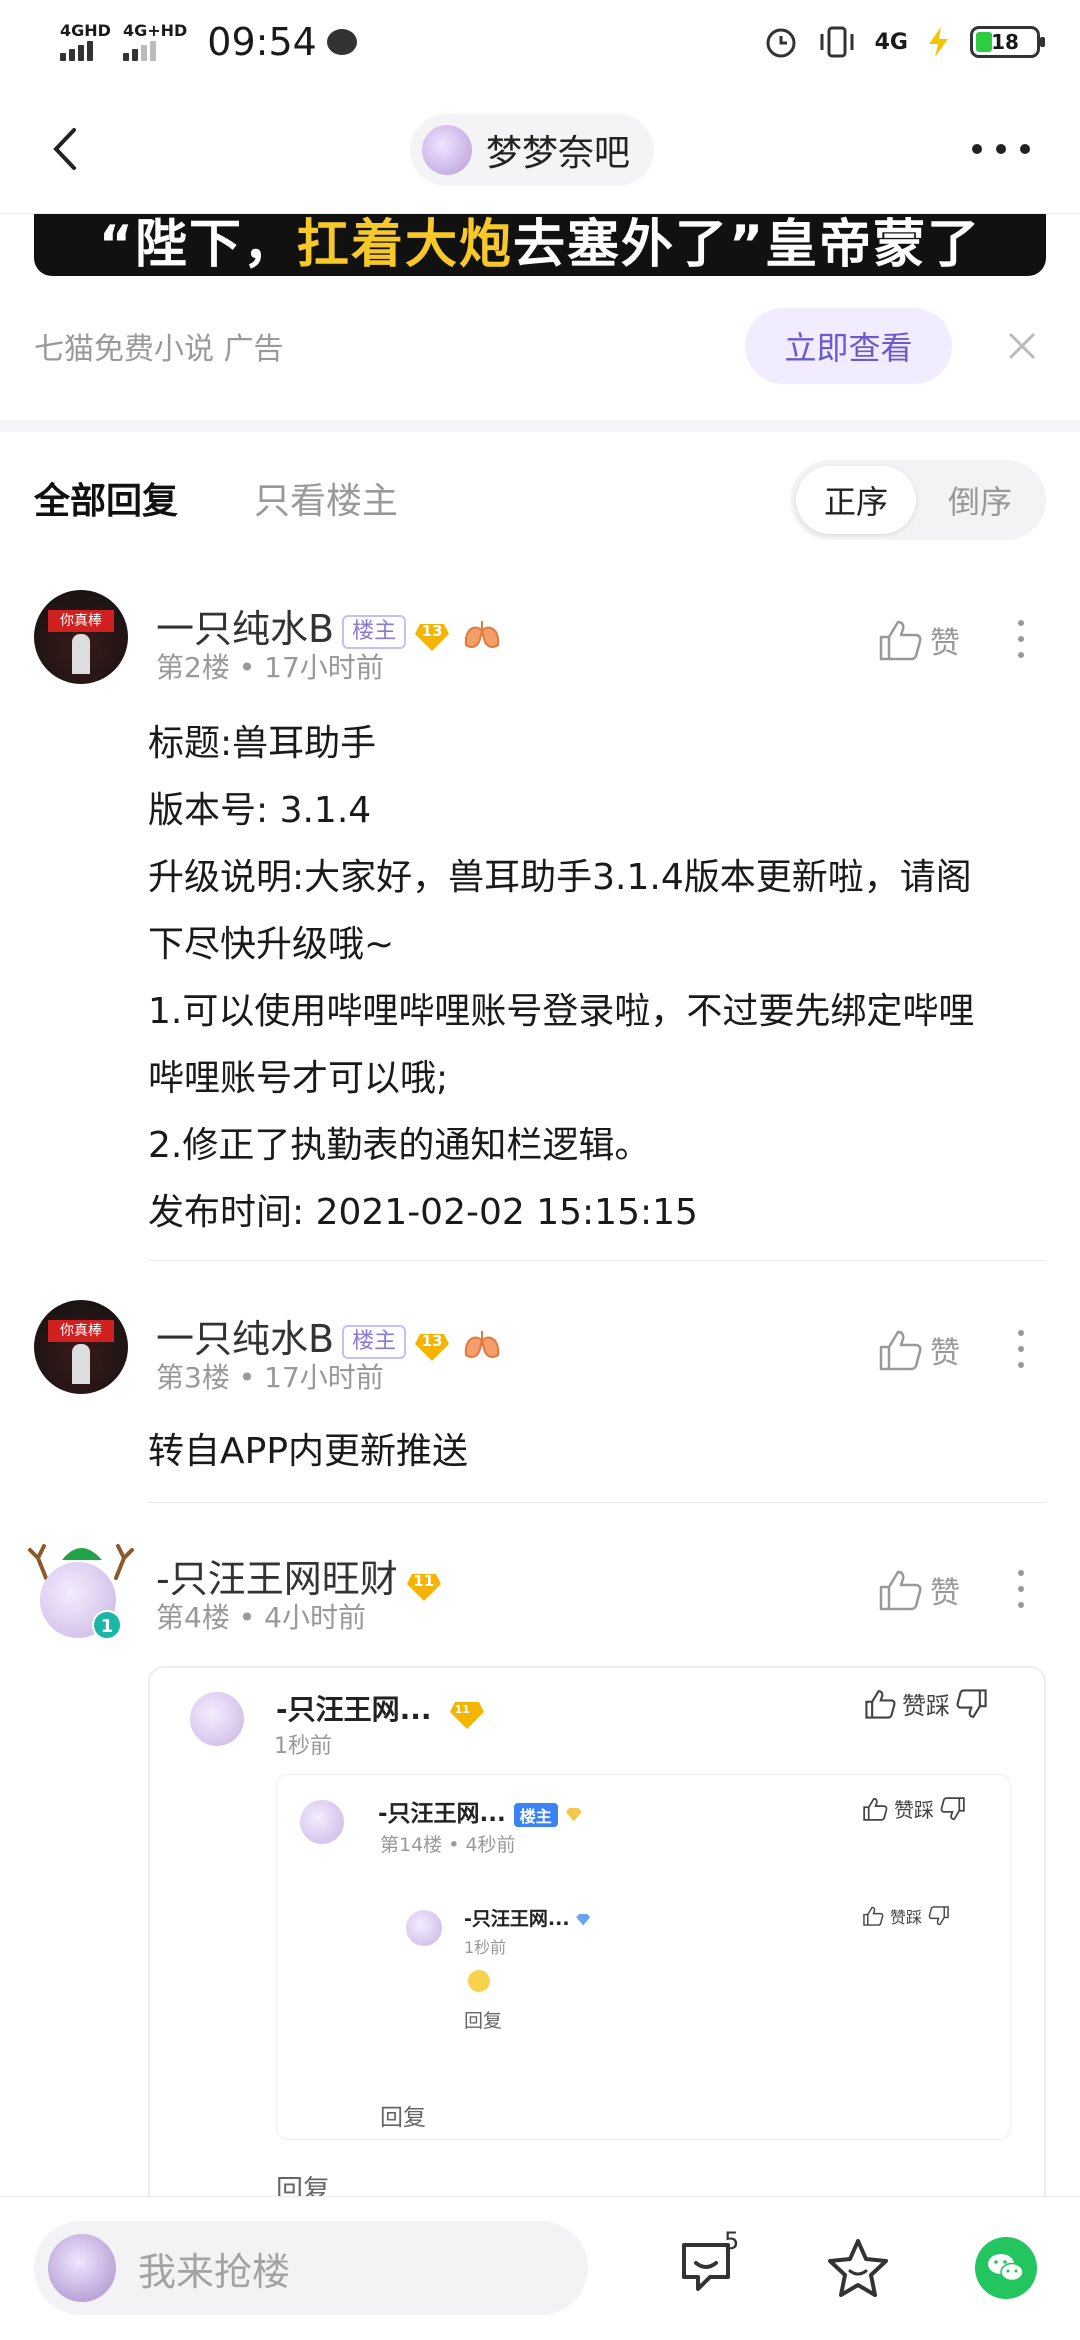 Image resolution: width=1080 pixels, height=2340 pixels. I want to click on battery-icon: 18, so click(1007, 42).